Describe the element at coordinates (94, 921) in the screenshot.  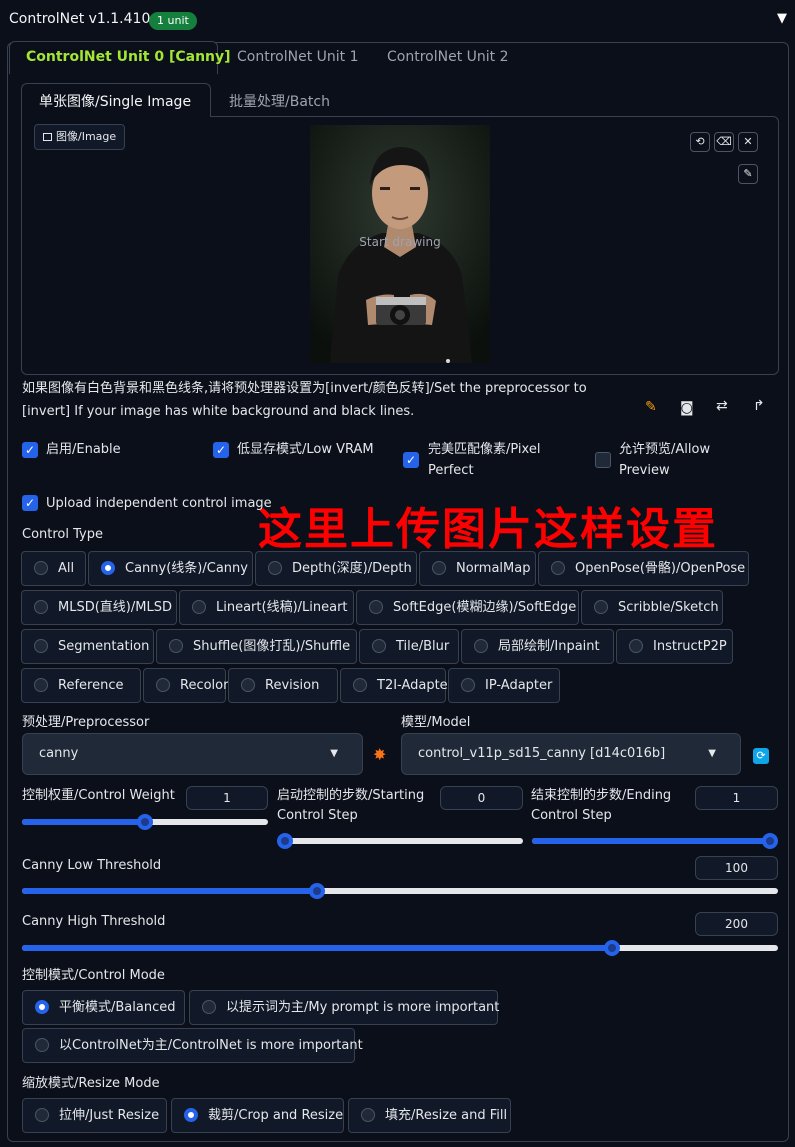
I see `canny-high-label: Canny High Threshold` at that location.